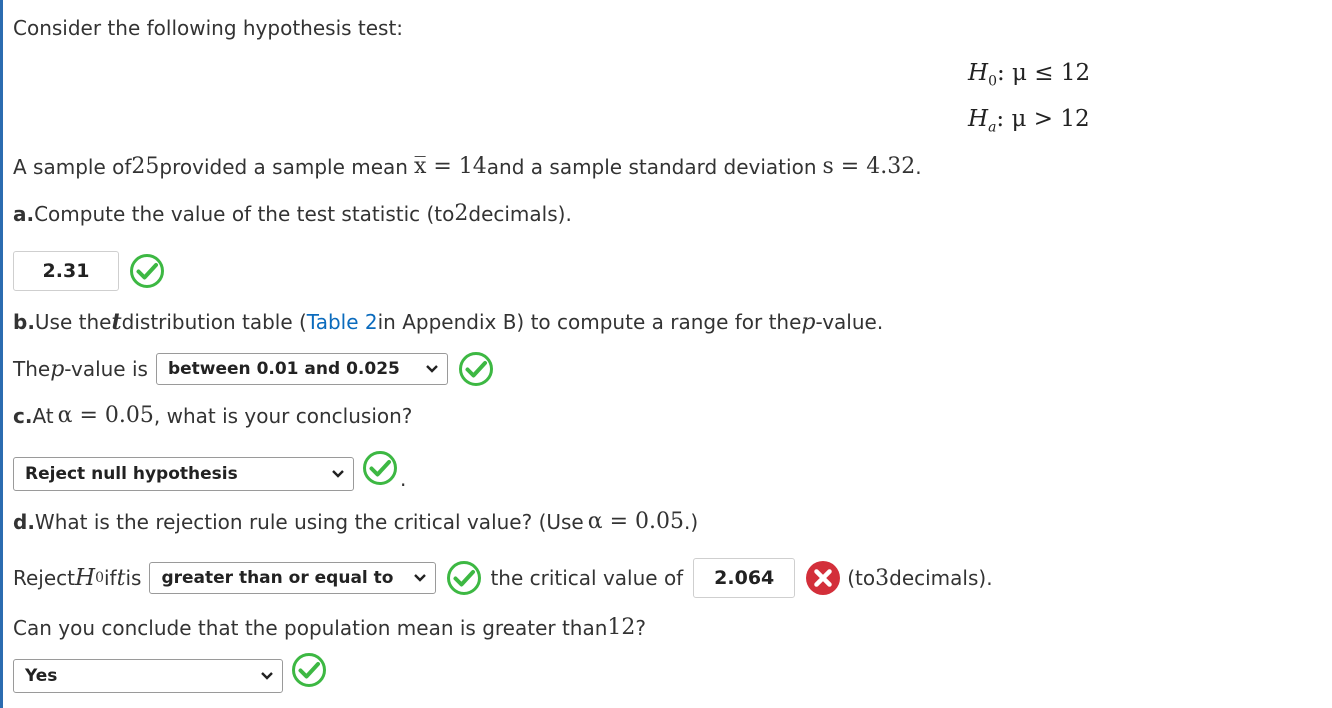 Image resolution: width=1332 pixels, height=708 pixels. I want to click on null-hypothesis: H0: μ ≤ 12, so click(1029, 75).